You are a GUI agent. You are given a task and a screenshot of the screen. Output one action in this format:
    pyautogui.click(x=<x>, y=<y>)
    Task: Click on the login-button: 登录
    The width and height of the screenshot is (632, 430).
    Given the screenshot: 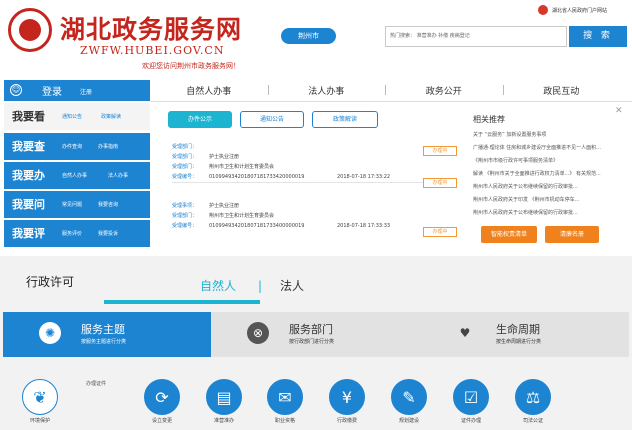 What is the action you would take?
    pyautogui.click(x=52, y=90)
    